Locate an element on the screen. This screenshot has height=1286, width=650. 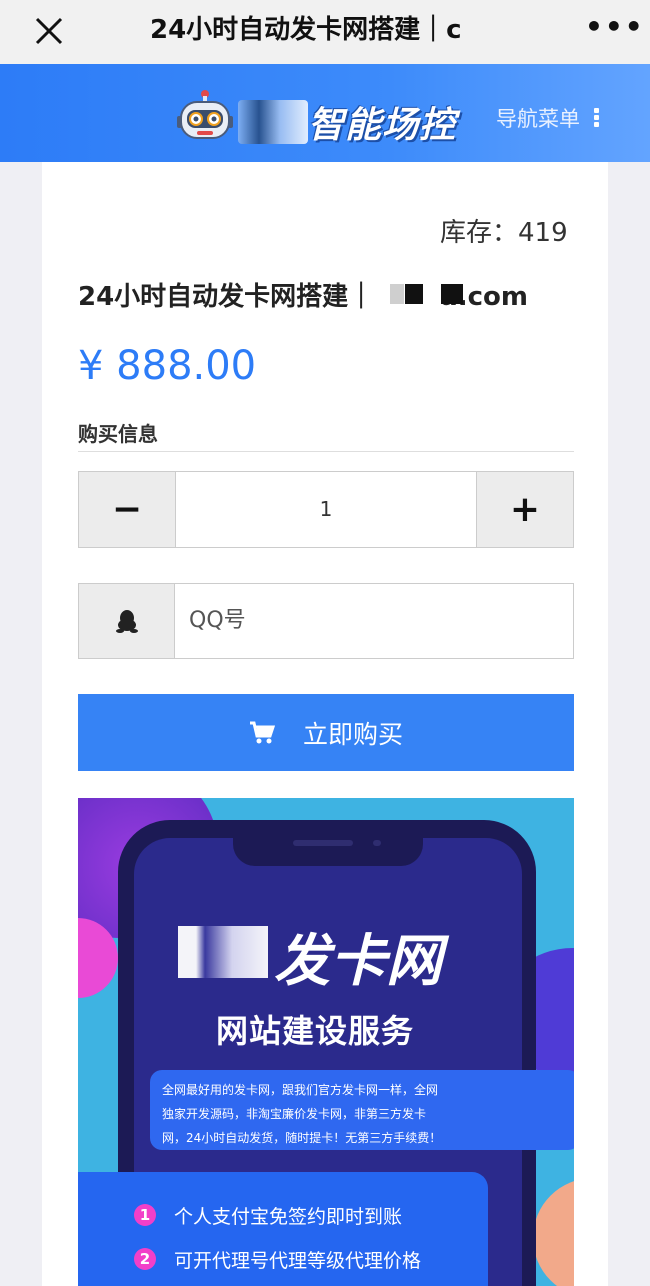
title-fade is located at coordinates (500, 30).